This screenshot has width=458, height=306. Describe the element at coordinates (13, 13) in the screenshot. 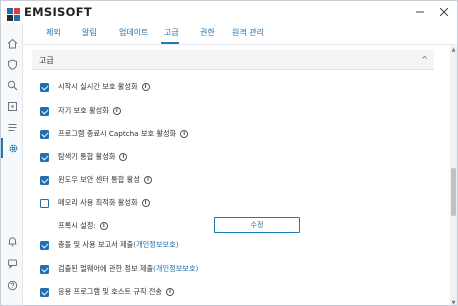

I see `emsisoft-logo-icon` at that location.